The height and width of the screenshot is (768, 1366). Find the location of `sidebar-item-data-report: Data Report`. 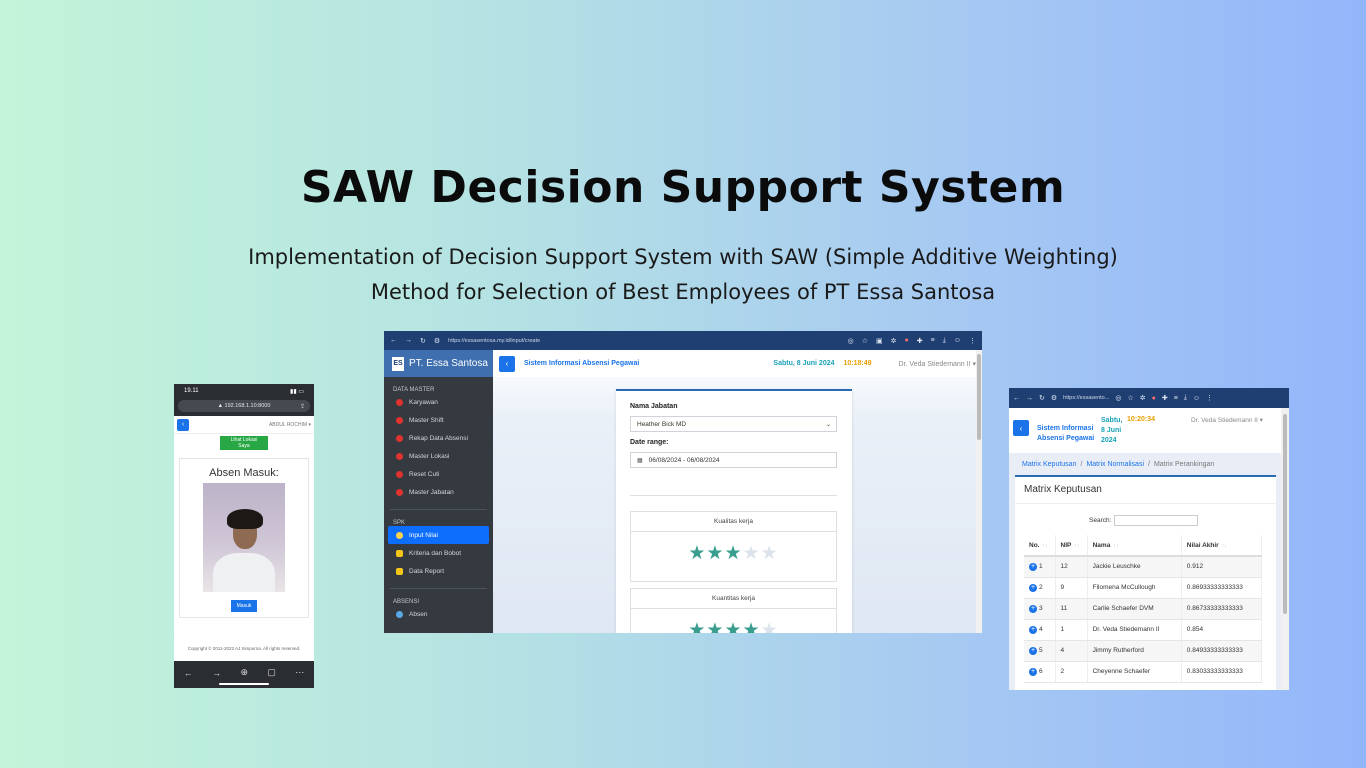

sidebar-item-data-report: Data Report is located at coordinates (438, 571).